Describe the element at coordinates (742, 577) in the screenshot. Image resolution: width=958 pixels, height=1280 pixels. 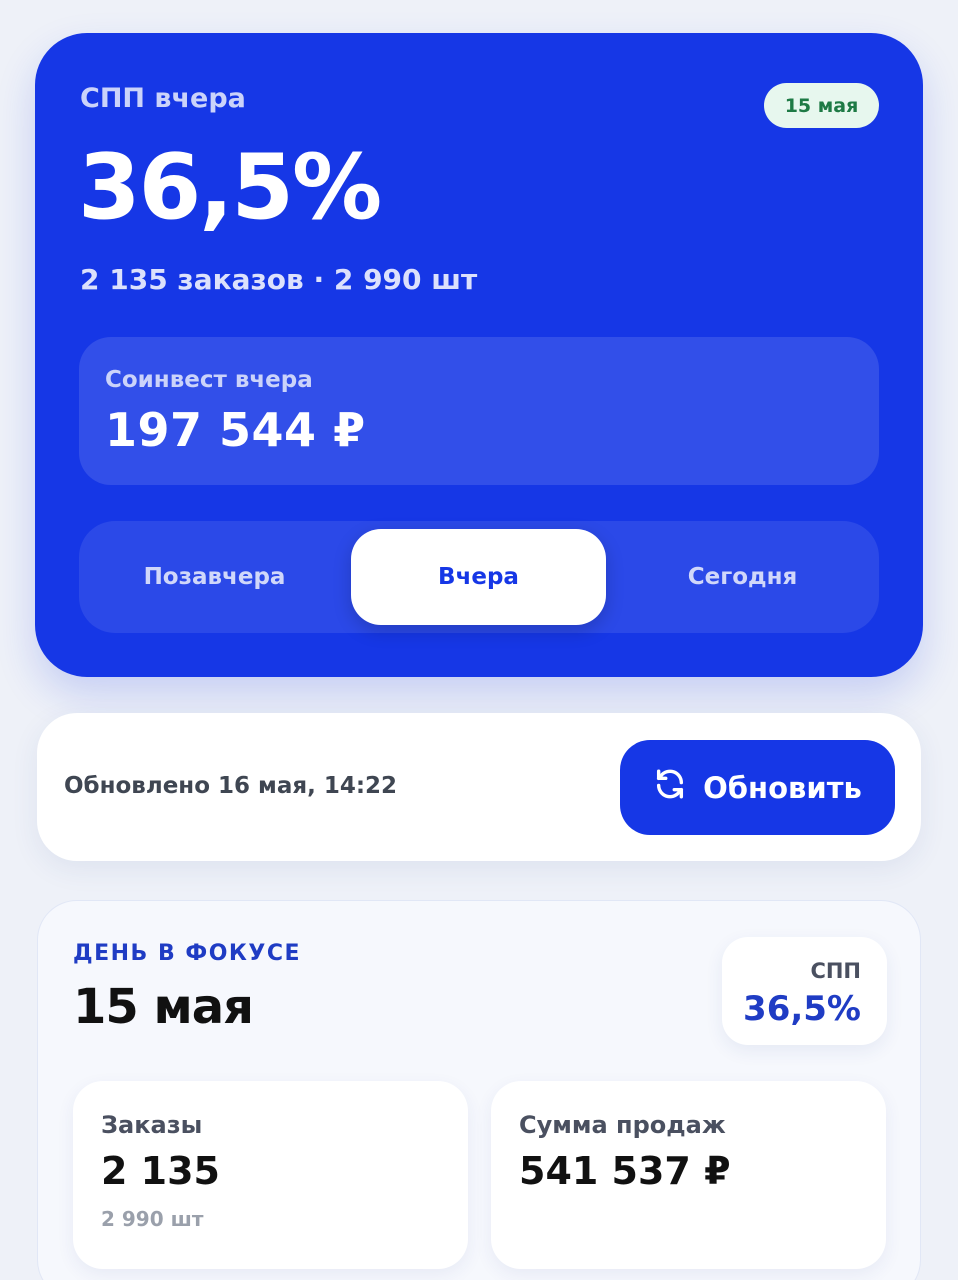
I see `tab-today: Сегодня` at that location.